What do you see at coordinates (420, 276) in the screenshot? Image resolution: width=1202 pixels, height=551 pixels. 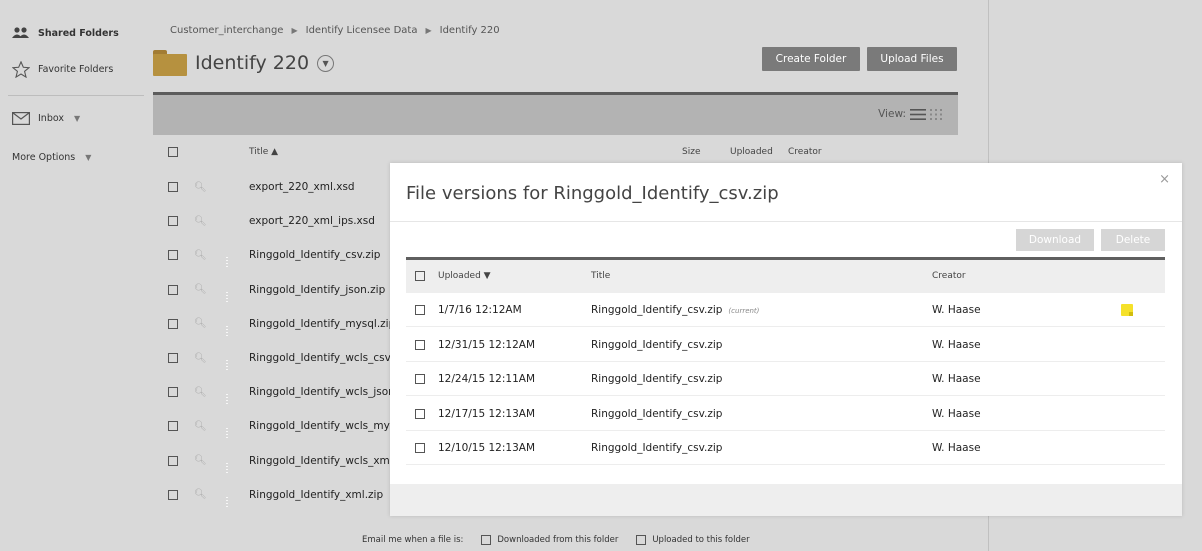 I see `select-all-versions-checkbox` at bounding box center [420, 276].